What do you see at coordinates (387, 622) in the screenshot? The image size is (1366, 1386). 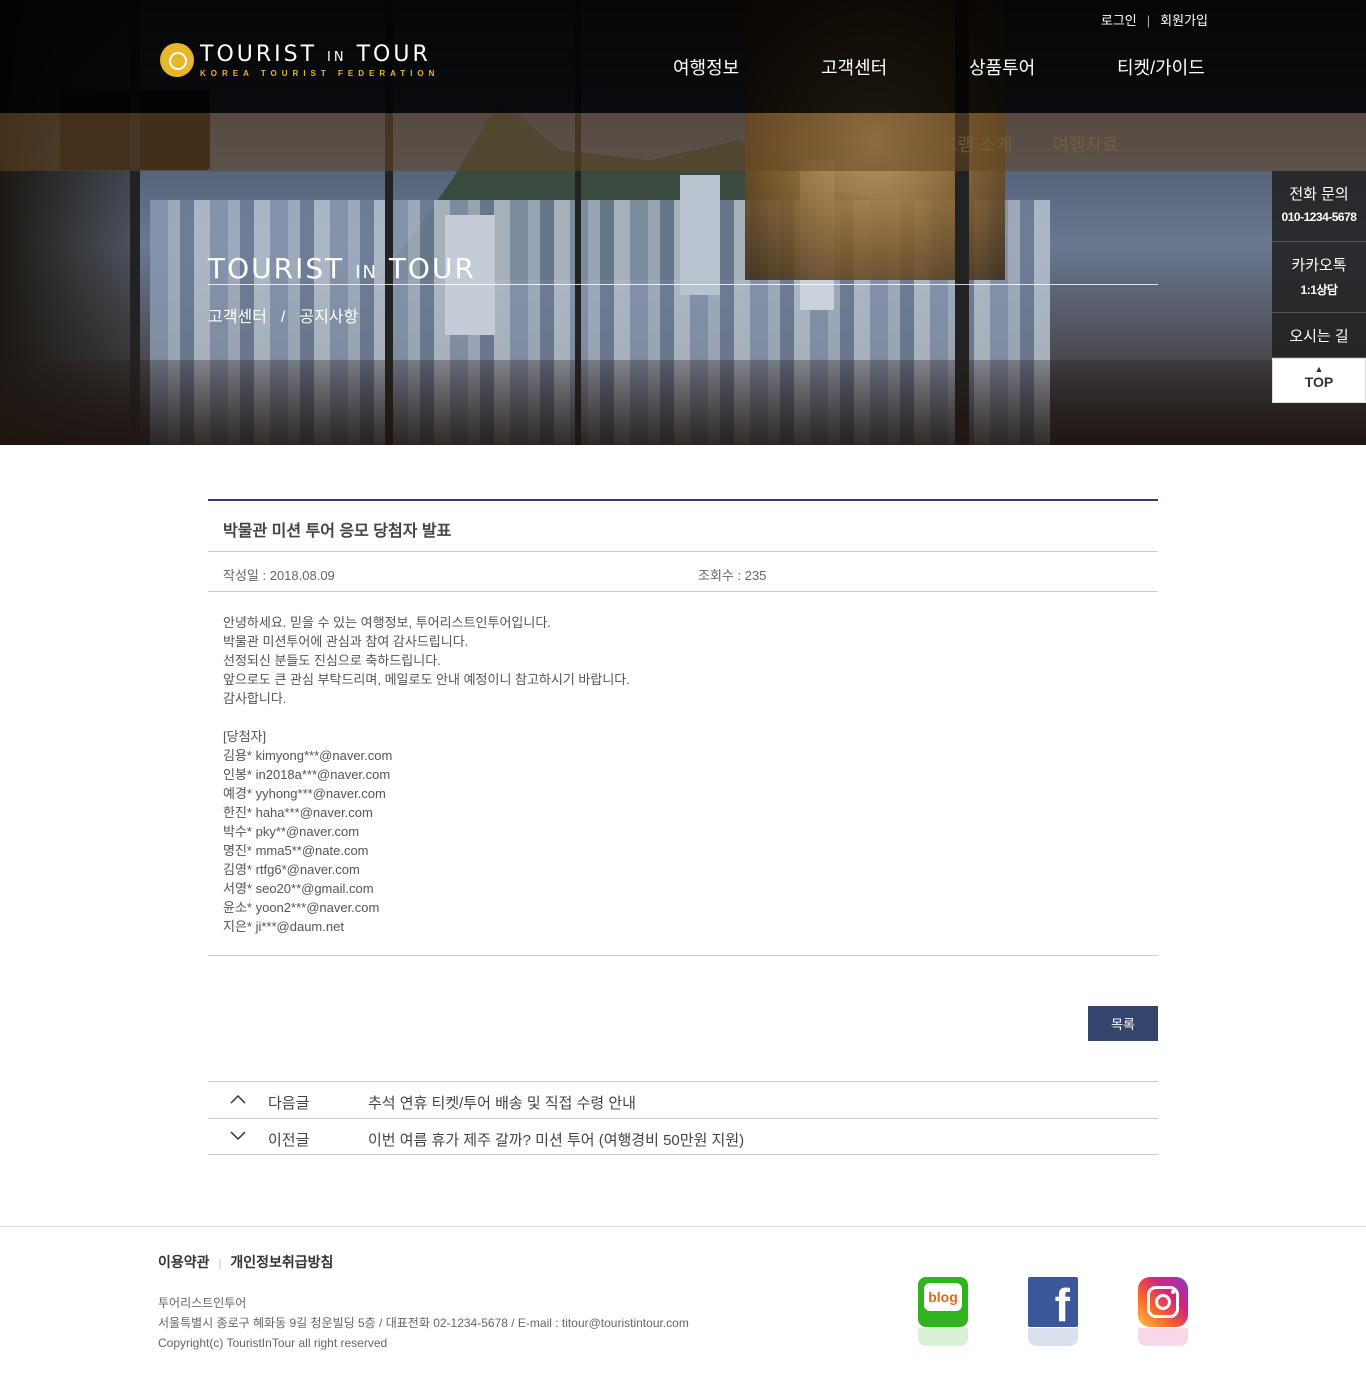 I see `body-line: 안녕하세요. 믿을 수 있는 여행정보, 투어리스트인투어입니다.` at bounding box center [387, 622].